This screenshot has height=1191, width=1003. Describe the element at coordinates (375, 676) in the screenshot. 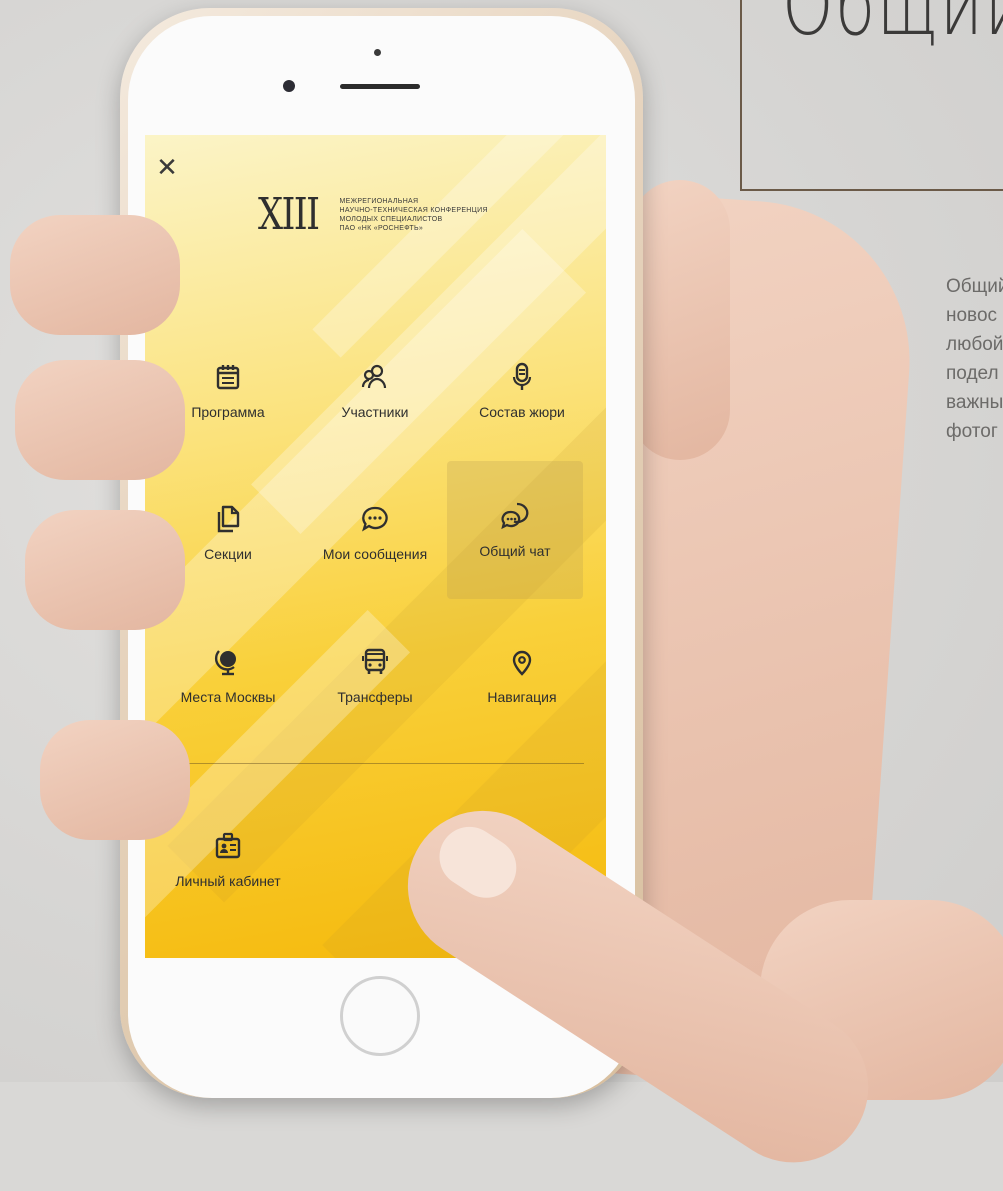

I see `menu-item-transfers: Трансферы` at that location.